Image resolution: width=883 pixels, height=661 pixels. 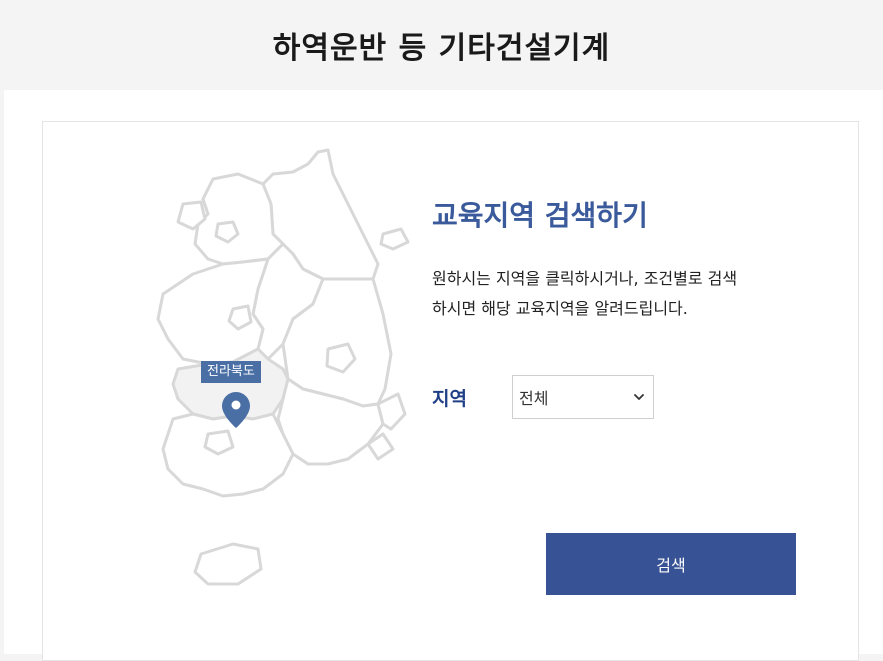 What do you see at coordinates (671, 564) in the screenshot?
I see `search-button: 검색` at bounding box center [671, 564].